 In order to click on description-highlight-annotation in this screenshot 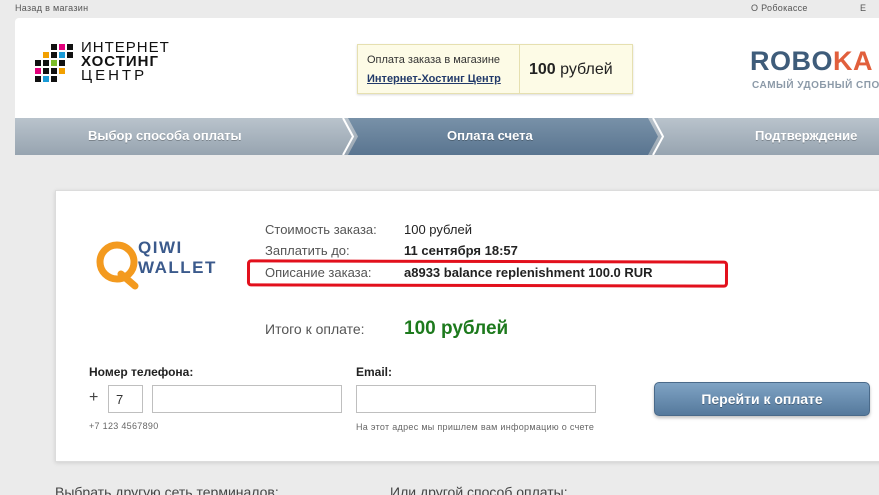, I will do `click(487, 273)`.